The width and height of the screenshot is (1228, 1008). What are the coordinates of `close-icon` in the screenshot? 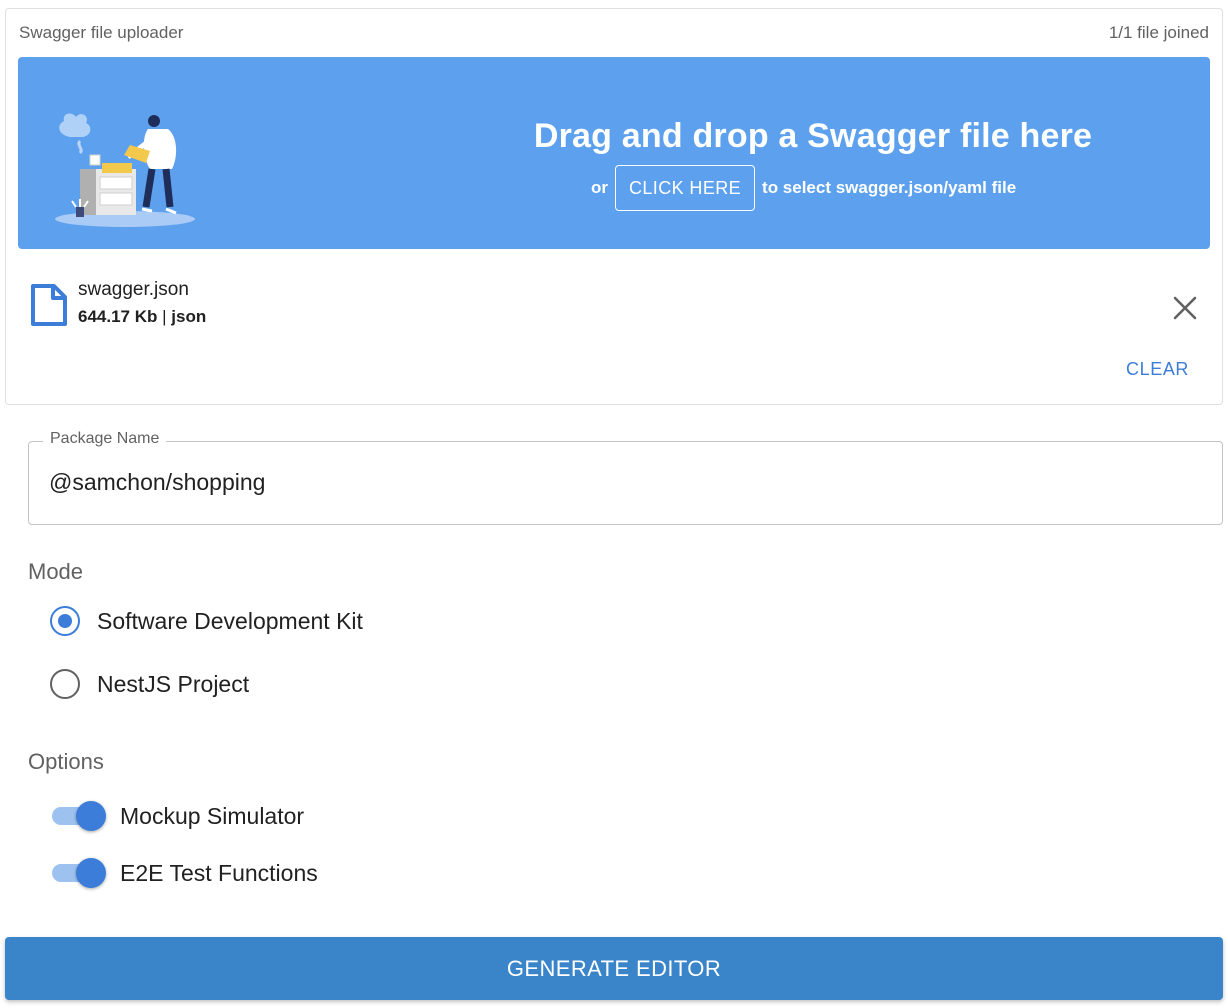 It's located at (1185, 308).